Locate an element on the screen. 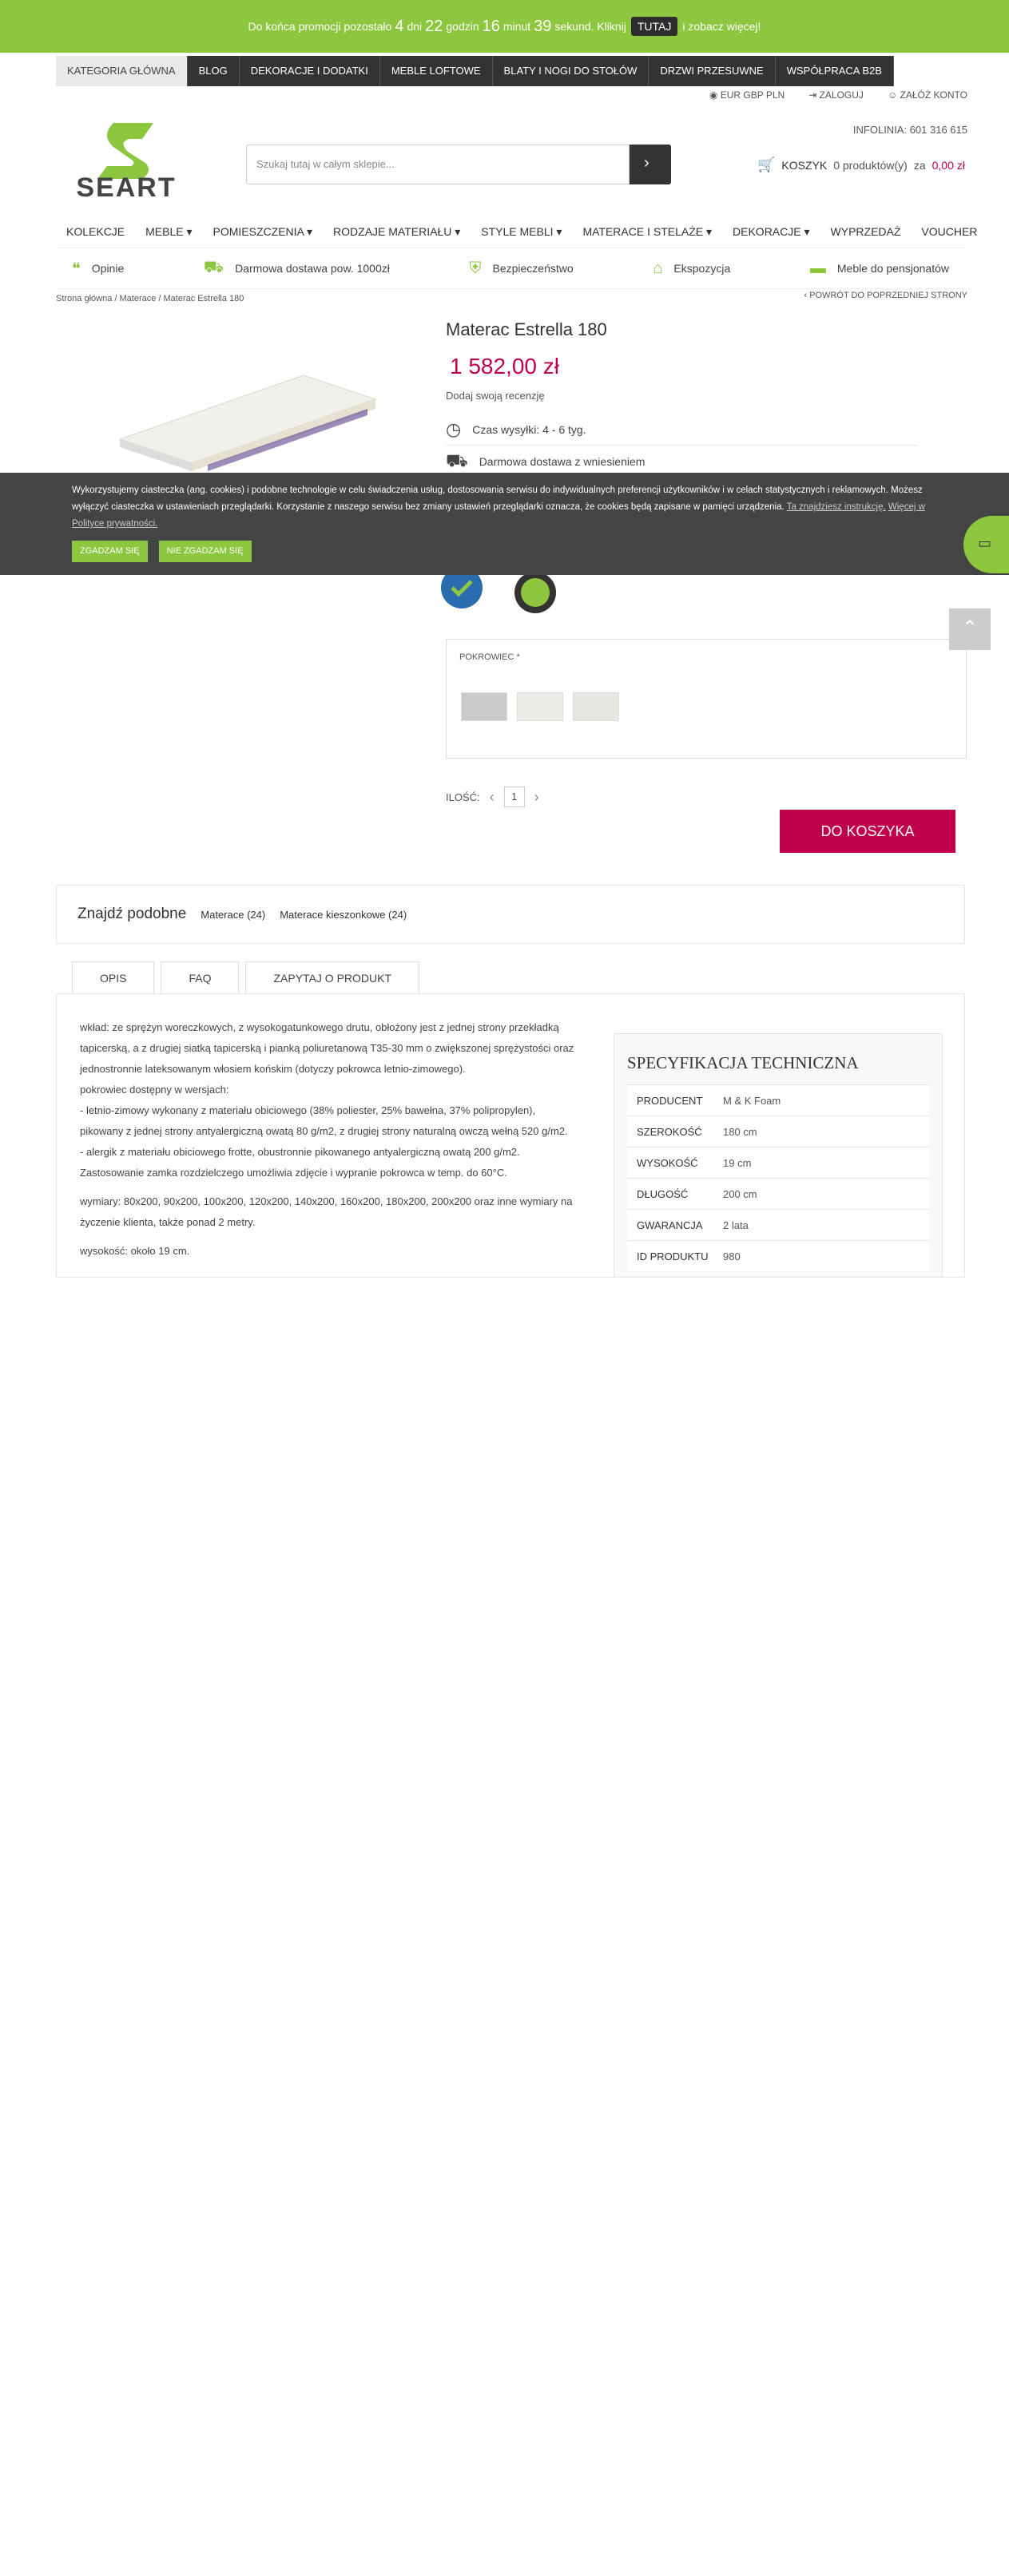 The image size is (1009, 2576). shipping-time-text: Czas wysyłki: 4 - 6 tyg. is located at coordinates (529, 429).